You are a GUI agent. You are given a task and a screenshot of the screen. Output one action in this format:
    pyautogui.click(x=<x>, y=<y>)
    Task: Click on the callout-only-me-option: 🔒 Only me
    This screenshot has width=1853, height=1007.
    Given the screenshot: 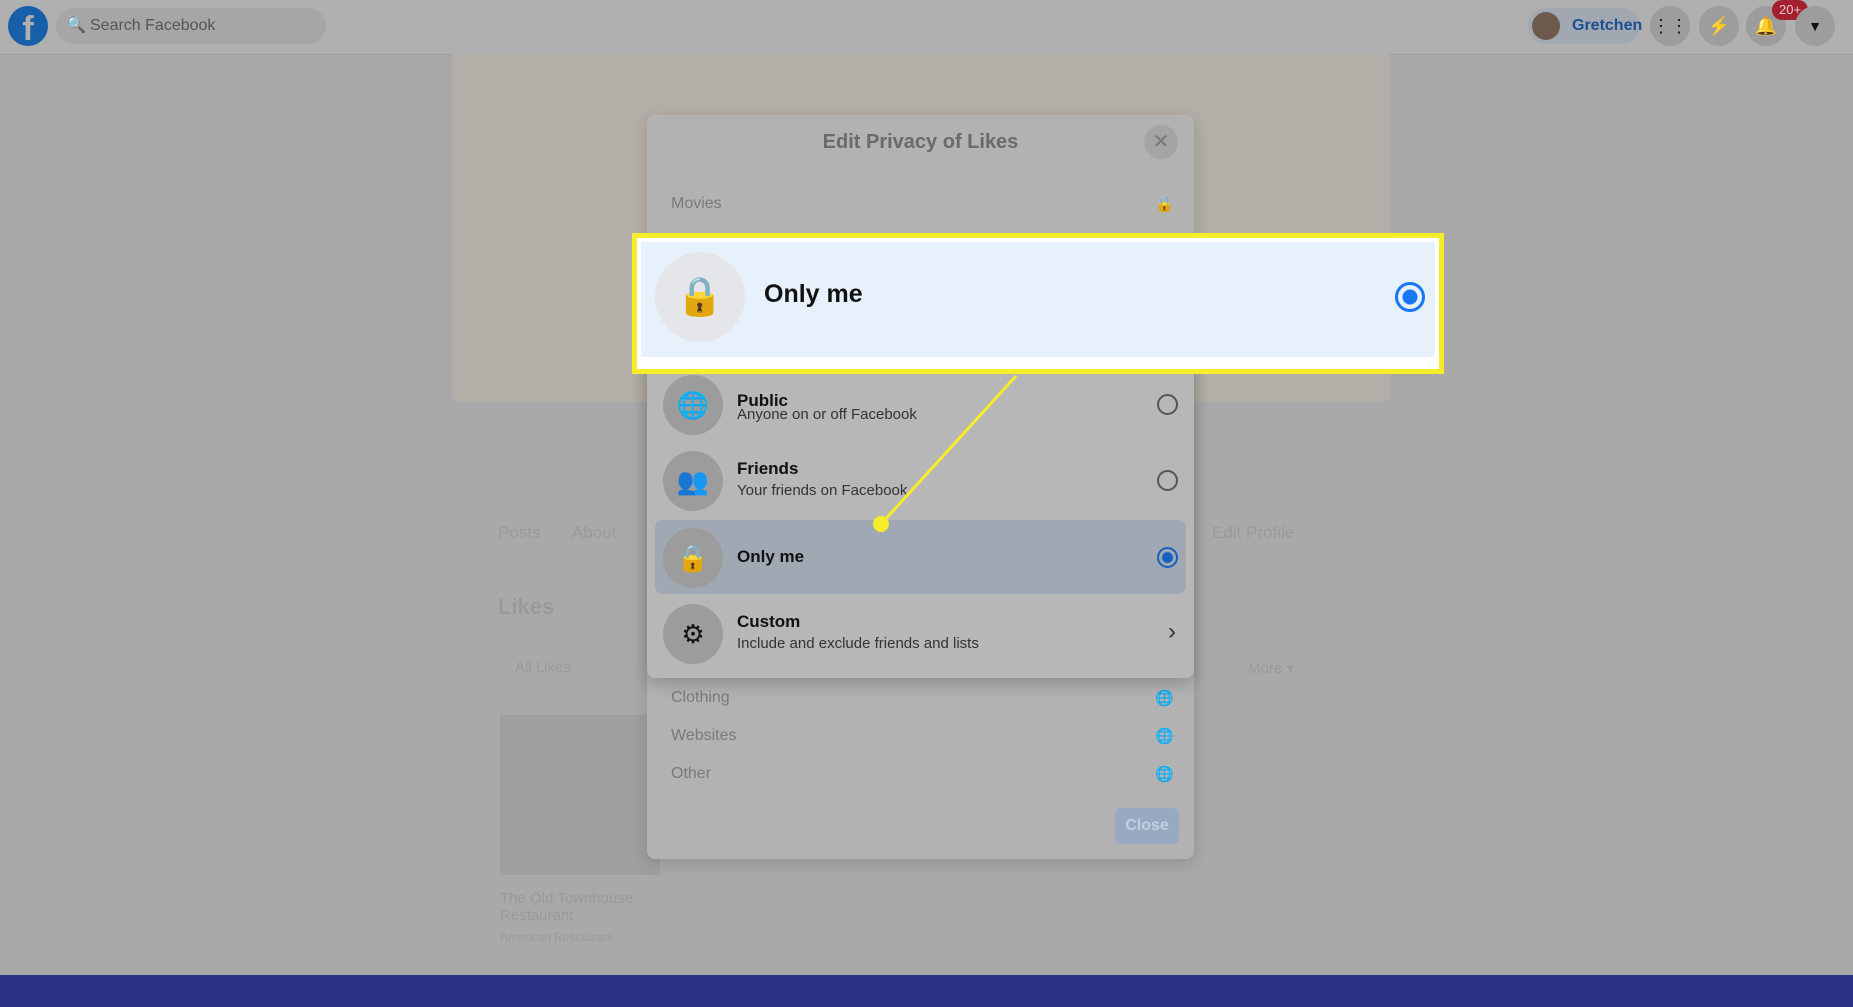 What is the action you would take?
    pyautogui.click(x=1038, y=299)
    